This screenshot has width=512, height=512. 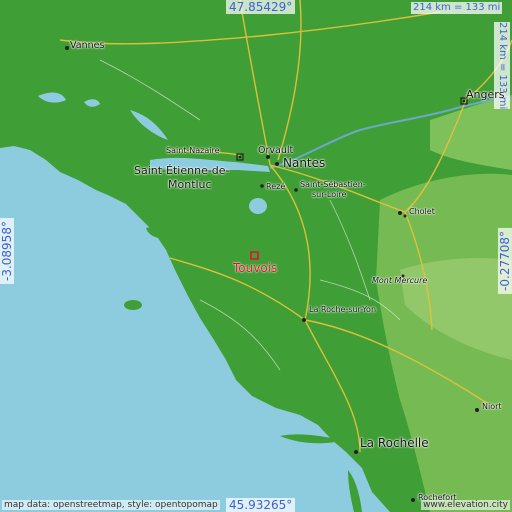 I want to click on coord-left: -3.08958°, so click(x=7, y=251).